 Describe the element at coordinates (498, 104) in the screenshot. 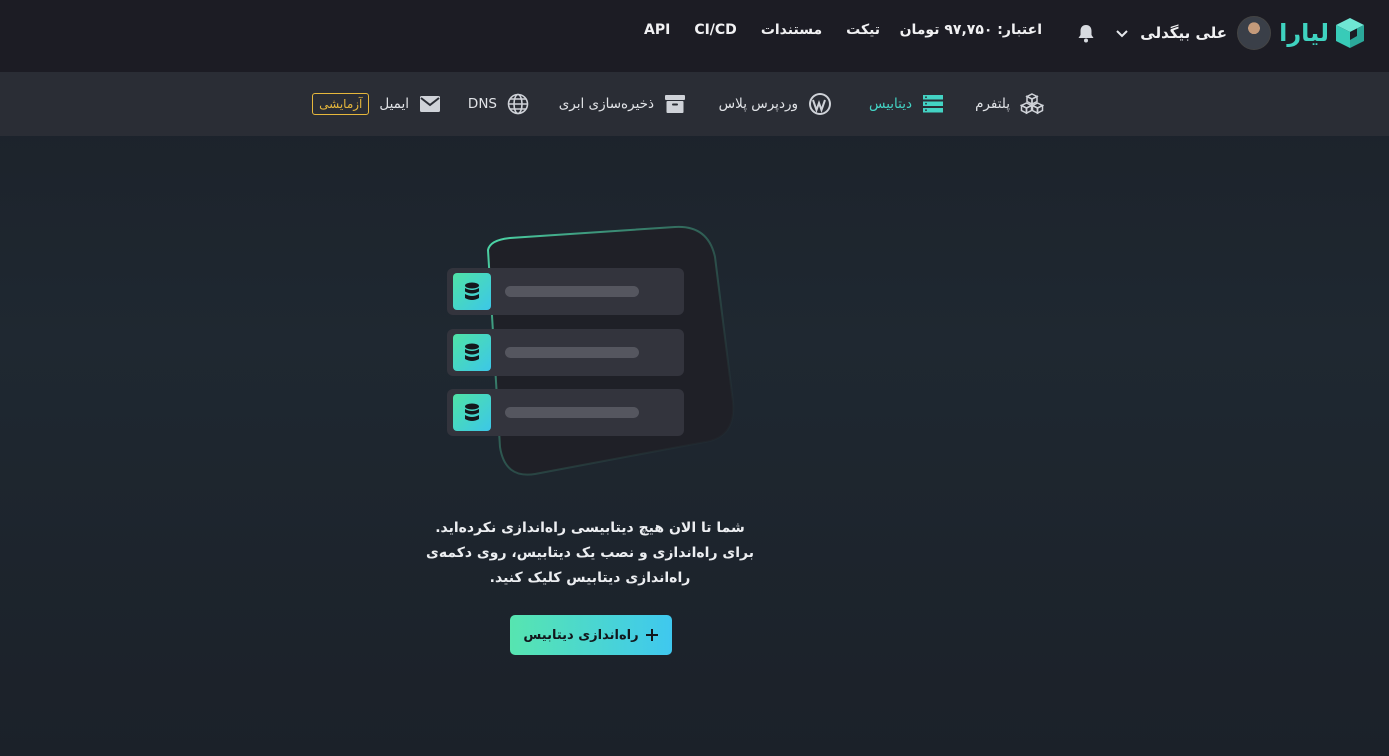

I see `subnav-item-dns: DNS` at that location.